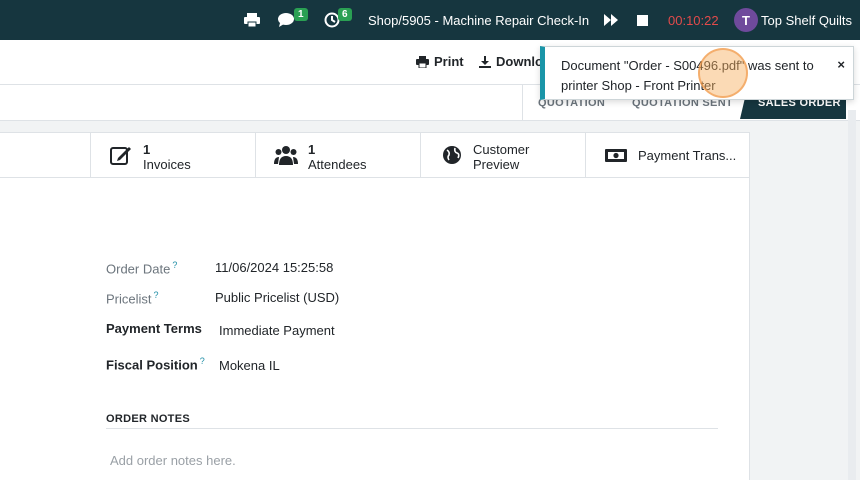 The image size is (860, 480). Describe the element at coordinates (148, 419) in the screenshot. I see `order-notes-title: ORDER NOTES` at that location.